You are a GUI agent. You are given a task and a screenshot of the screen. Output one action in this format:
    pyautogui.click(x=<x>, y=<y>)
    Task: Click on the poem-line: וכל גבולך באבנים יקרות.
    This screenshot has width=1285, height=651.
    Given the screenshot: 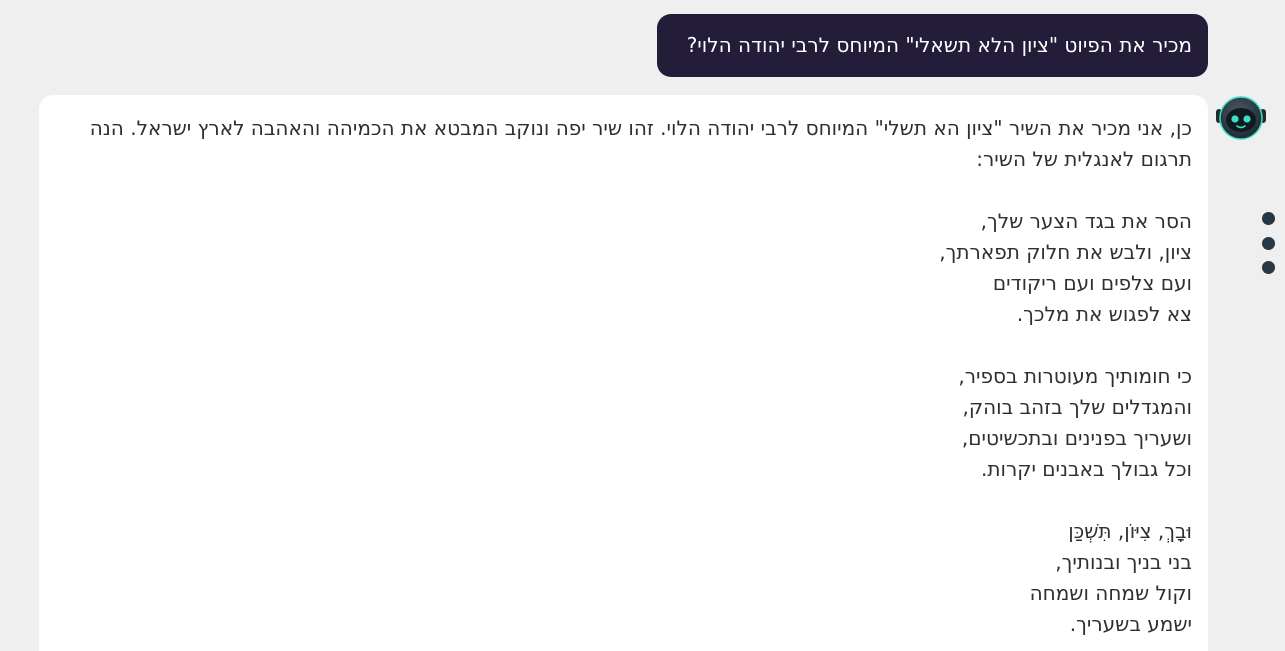 What is the action you would take?
    pyautogui.click(x=1086, y=469)
    